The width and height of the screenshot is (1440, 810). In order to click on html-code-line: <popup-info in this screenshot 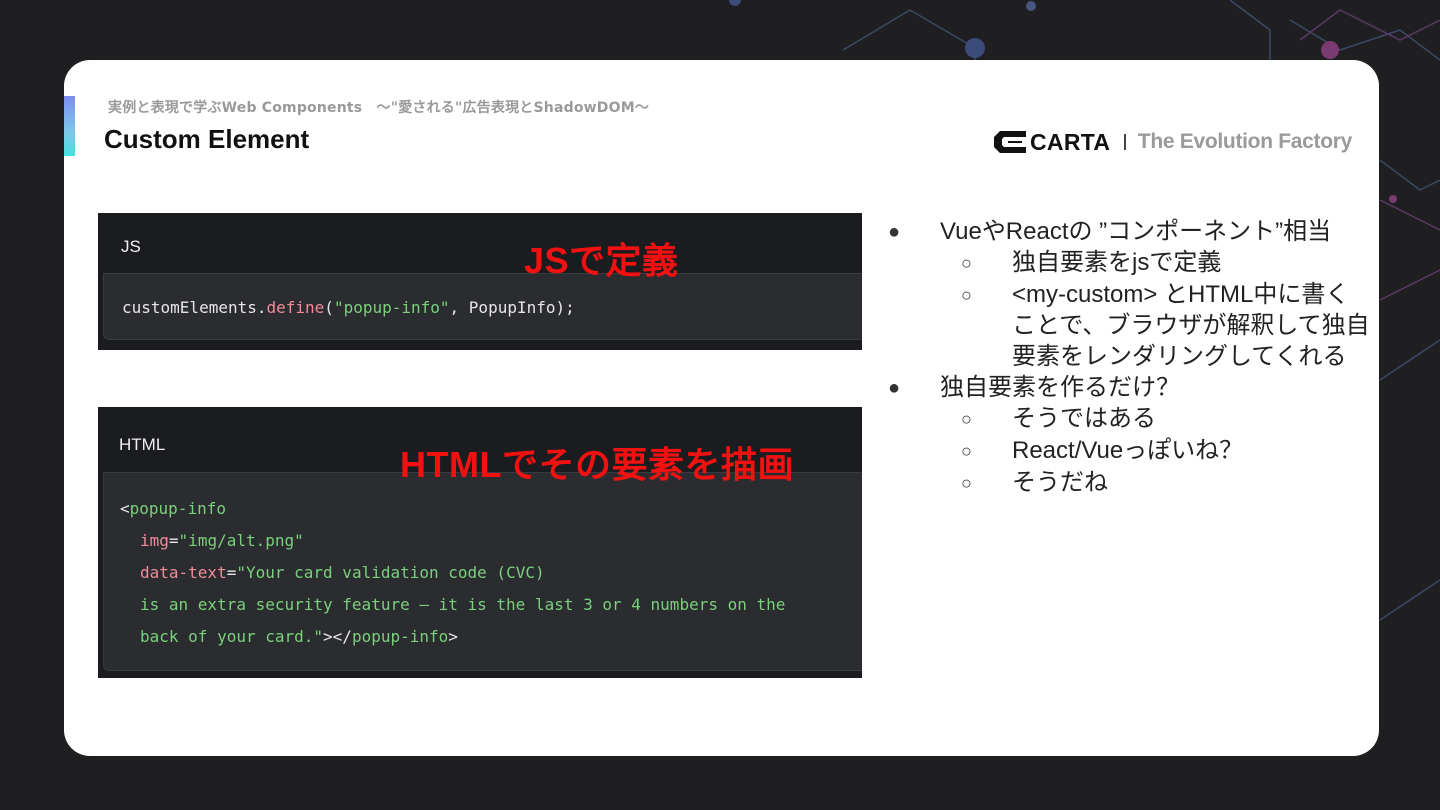, I will do `click(173, 508)`.